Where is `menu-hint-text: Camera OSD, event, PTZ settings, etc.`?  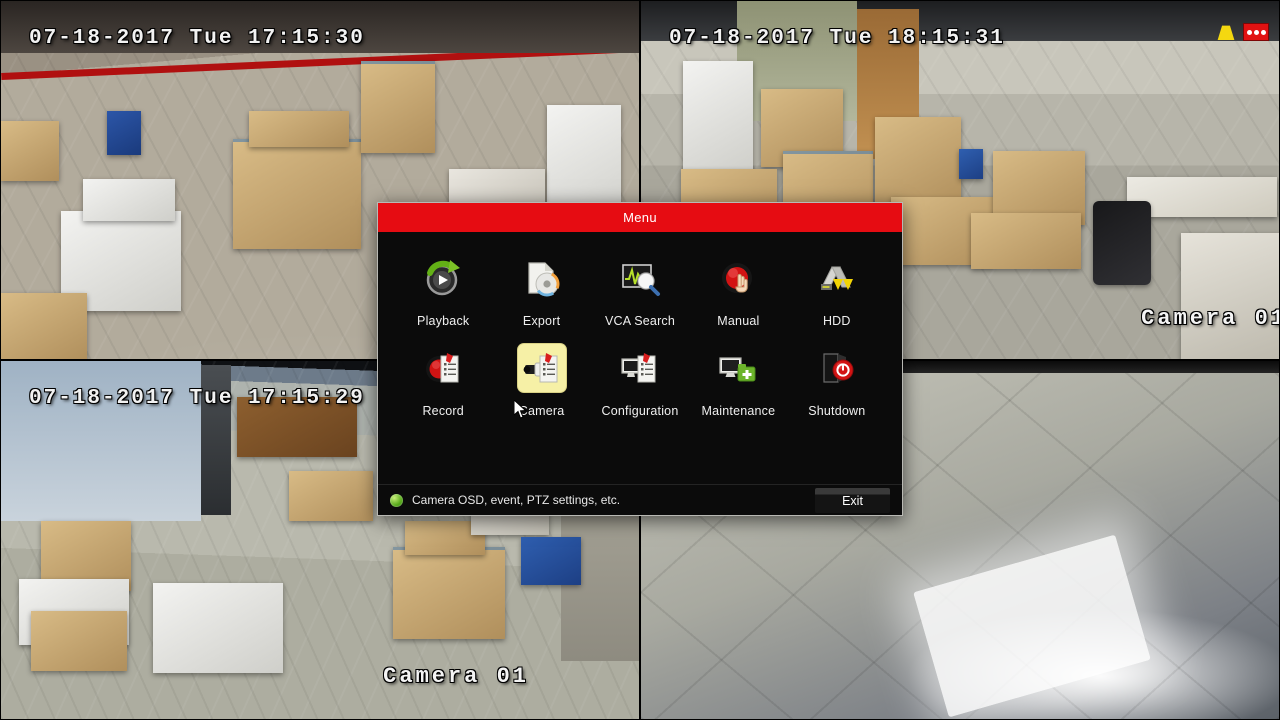 menu-hint-text: Camera OSD, event, PTZ settings, etc. is located at coordinates (516, 500).